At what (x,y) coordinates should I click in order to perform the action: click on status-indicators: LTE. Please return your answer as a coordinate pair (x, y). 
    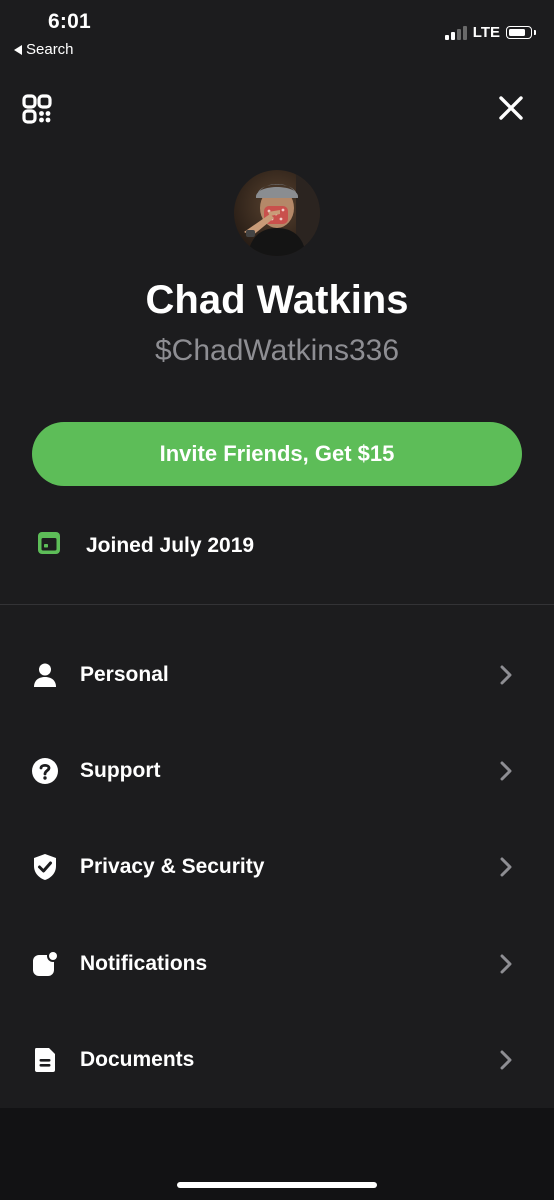
    Looking at the image, I should click on (490, 32).